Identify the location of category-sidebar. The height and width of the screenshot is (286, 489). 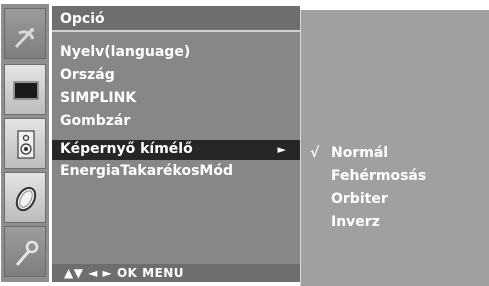
(25, 143).